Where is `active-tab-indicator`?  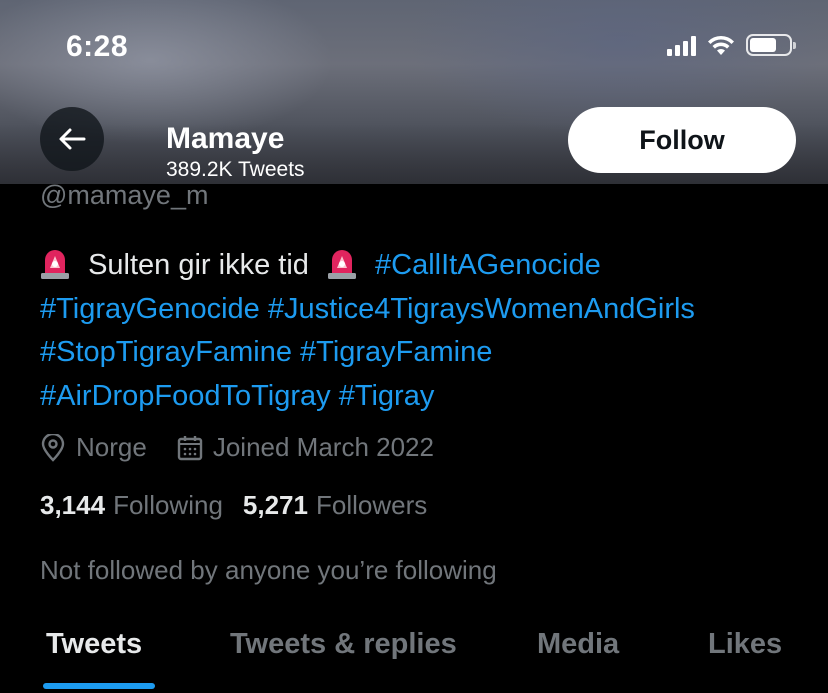
active-tab-indicator is located at coordinates (99, 686).